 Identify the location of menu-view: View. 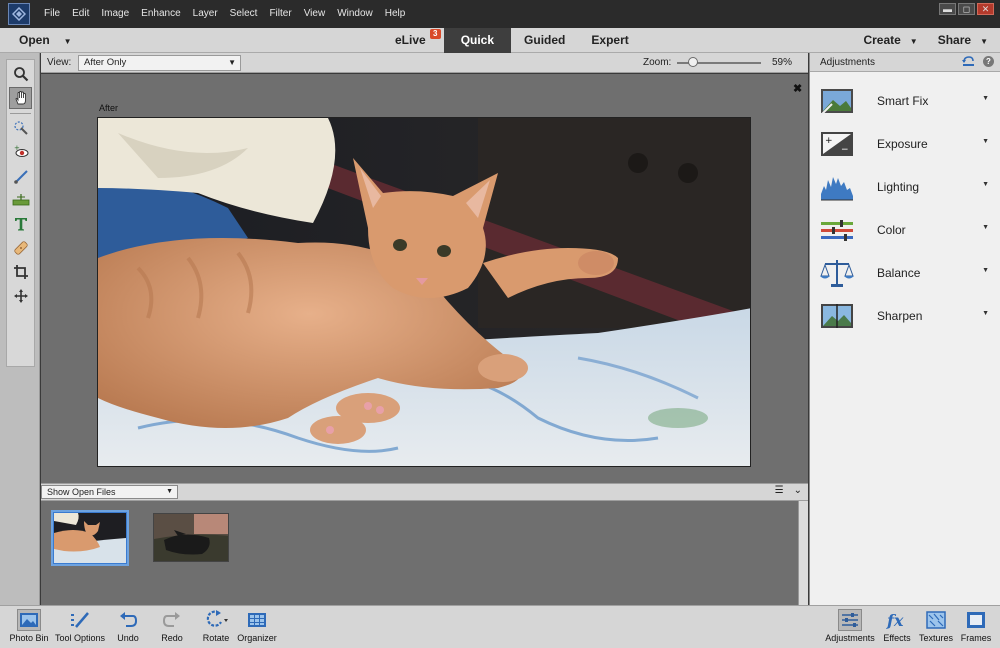
(315, 14).